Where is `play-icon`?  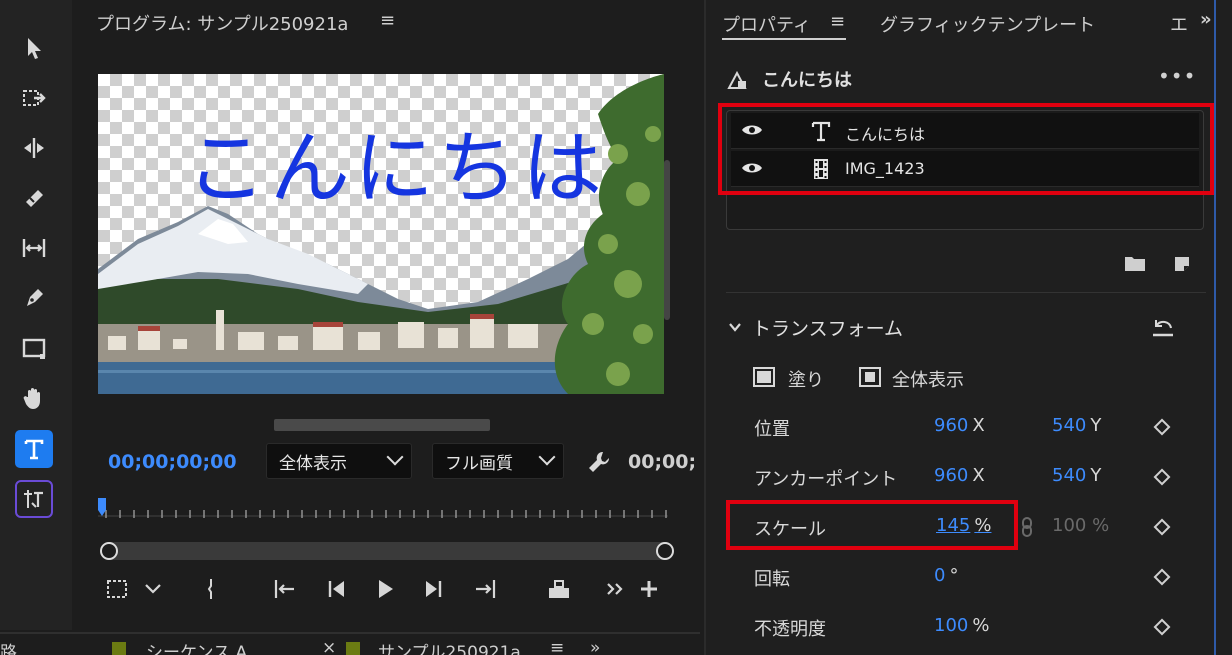 play-icon is located at coordinates (385, 589).